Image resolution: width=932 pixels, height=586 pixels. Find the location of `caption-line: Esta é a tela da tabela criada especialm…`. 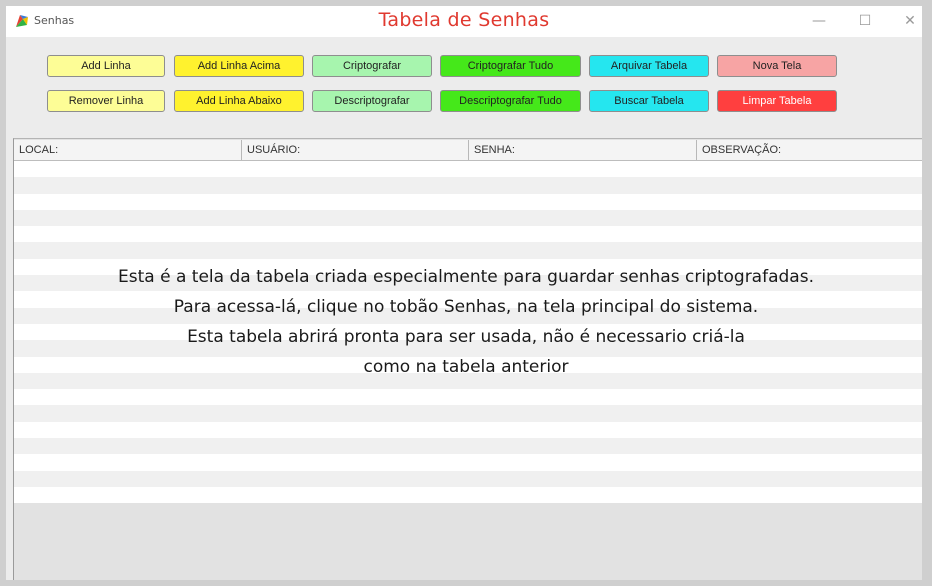

caption-line: Esta é a tela da tabela criada especialm… is located at coordinates (466, 277).